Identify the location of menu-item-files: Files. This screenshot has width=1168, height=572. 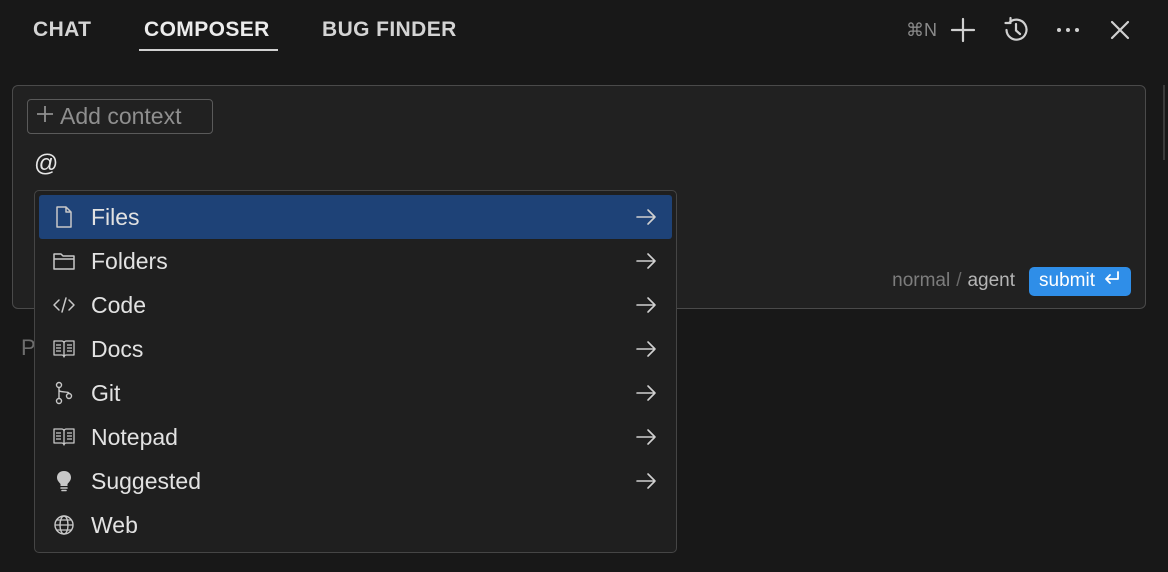
(355, 217).